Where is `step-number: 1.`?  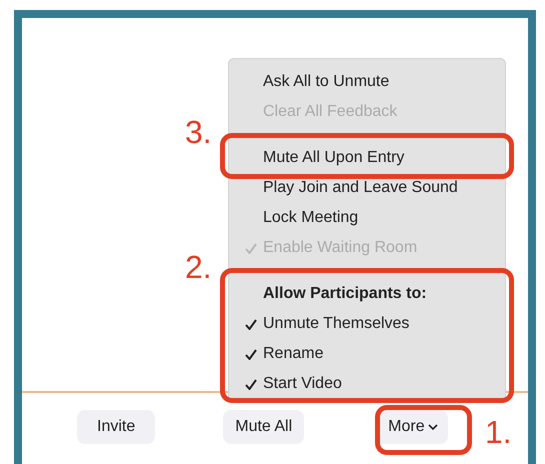 step-number: 1. is located at coordinates (498, 432).